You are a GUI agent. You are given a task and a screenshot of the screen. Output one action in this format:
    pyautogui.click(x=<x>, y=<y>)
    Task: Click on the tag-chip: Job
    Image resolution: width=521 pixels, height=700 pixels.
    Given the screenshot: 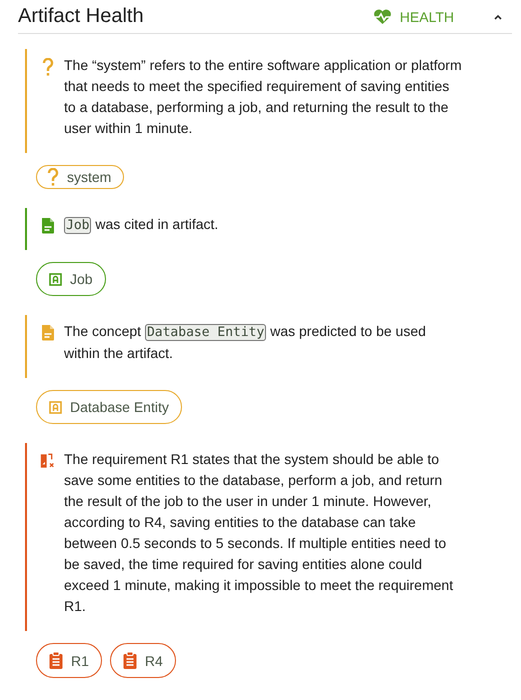 What is the action you would take?
    pyautogui.click(x=71, y=279)
    